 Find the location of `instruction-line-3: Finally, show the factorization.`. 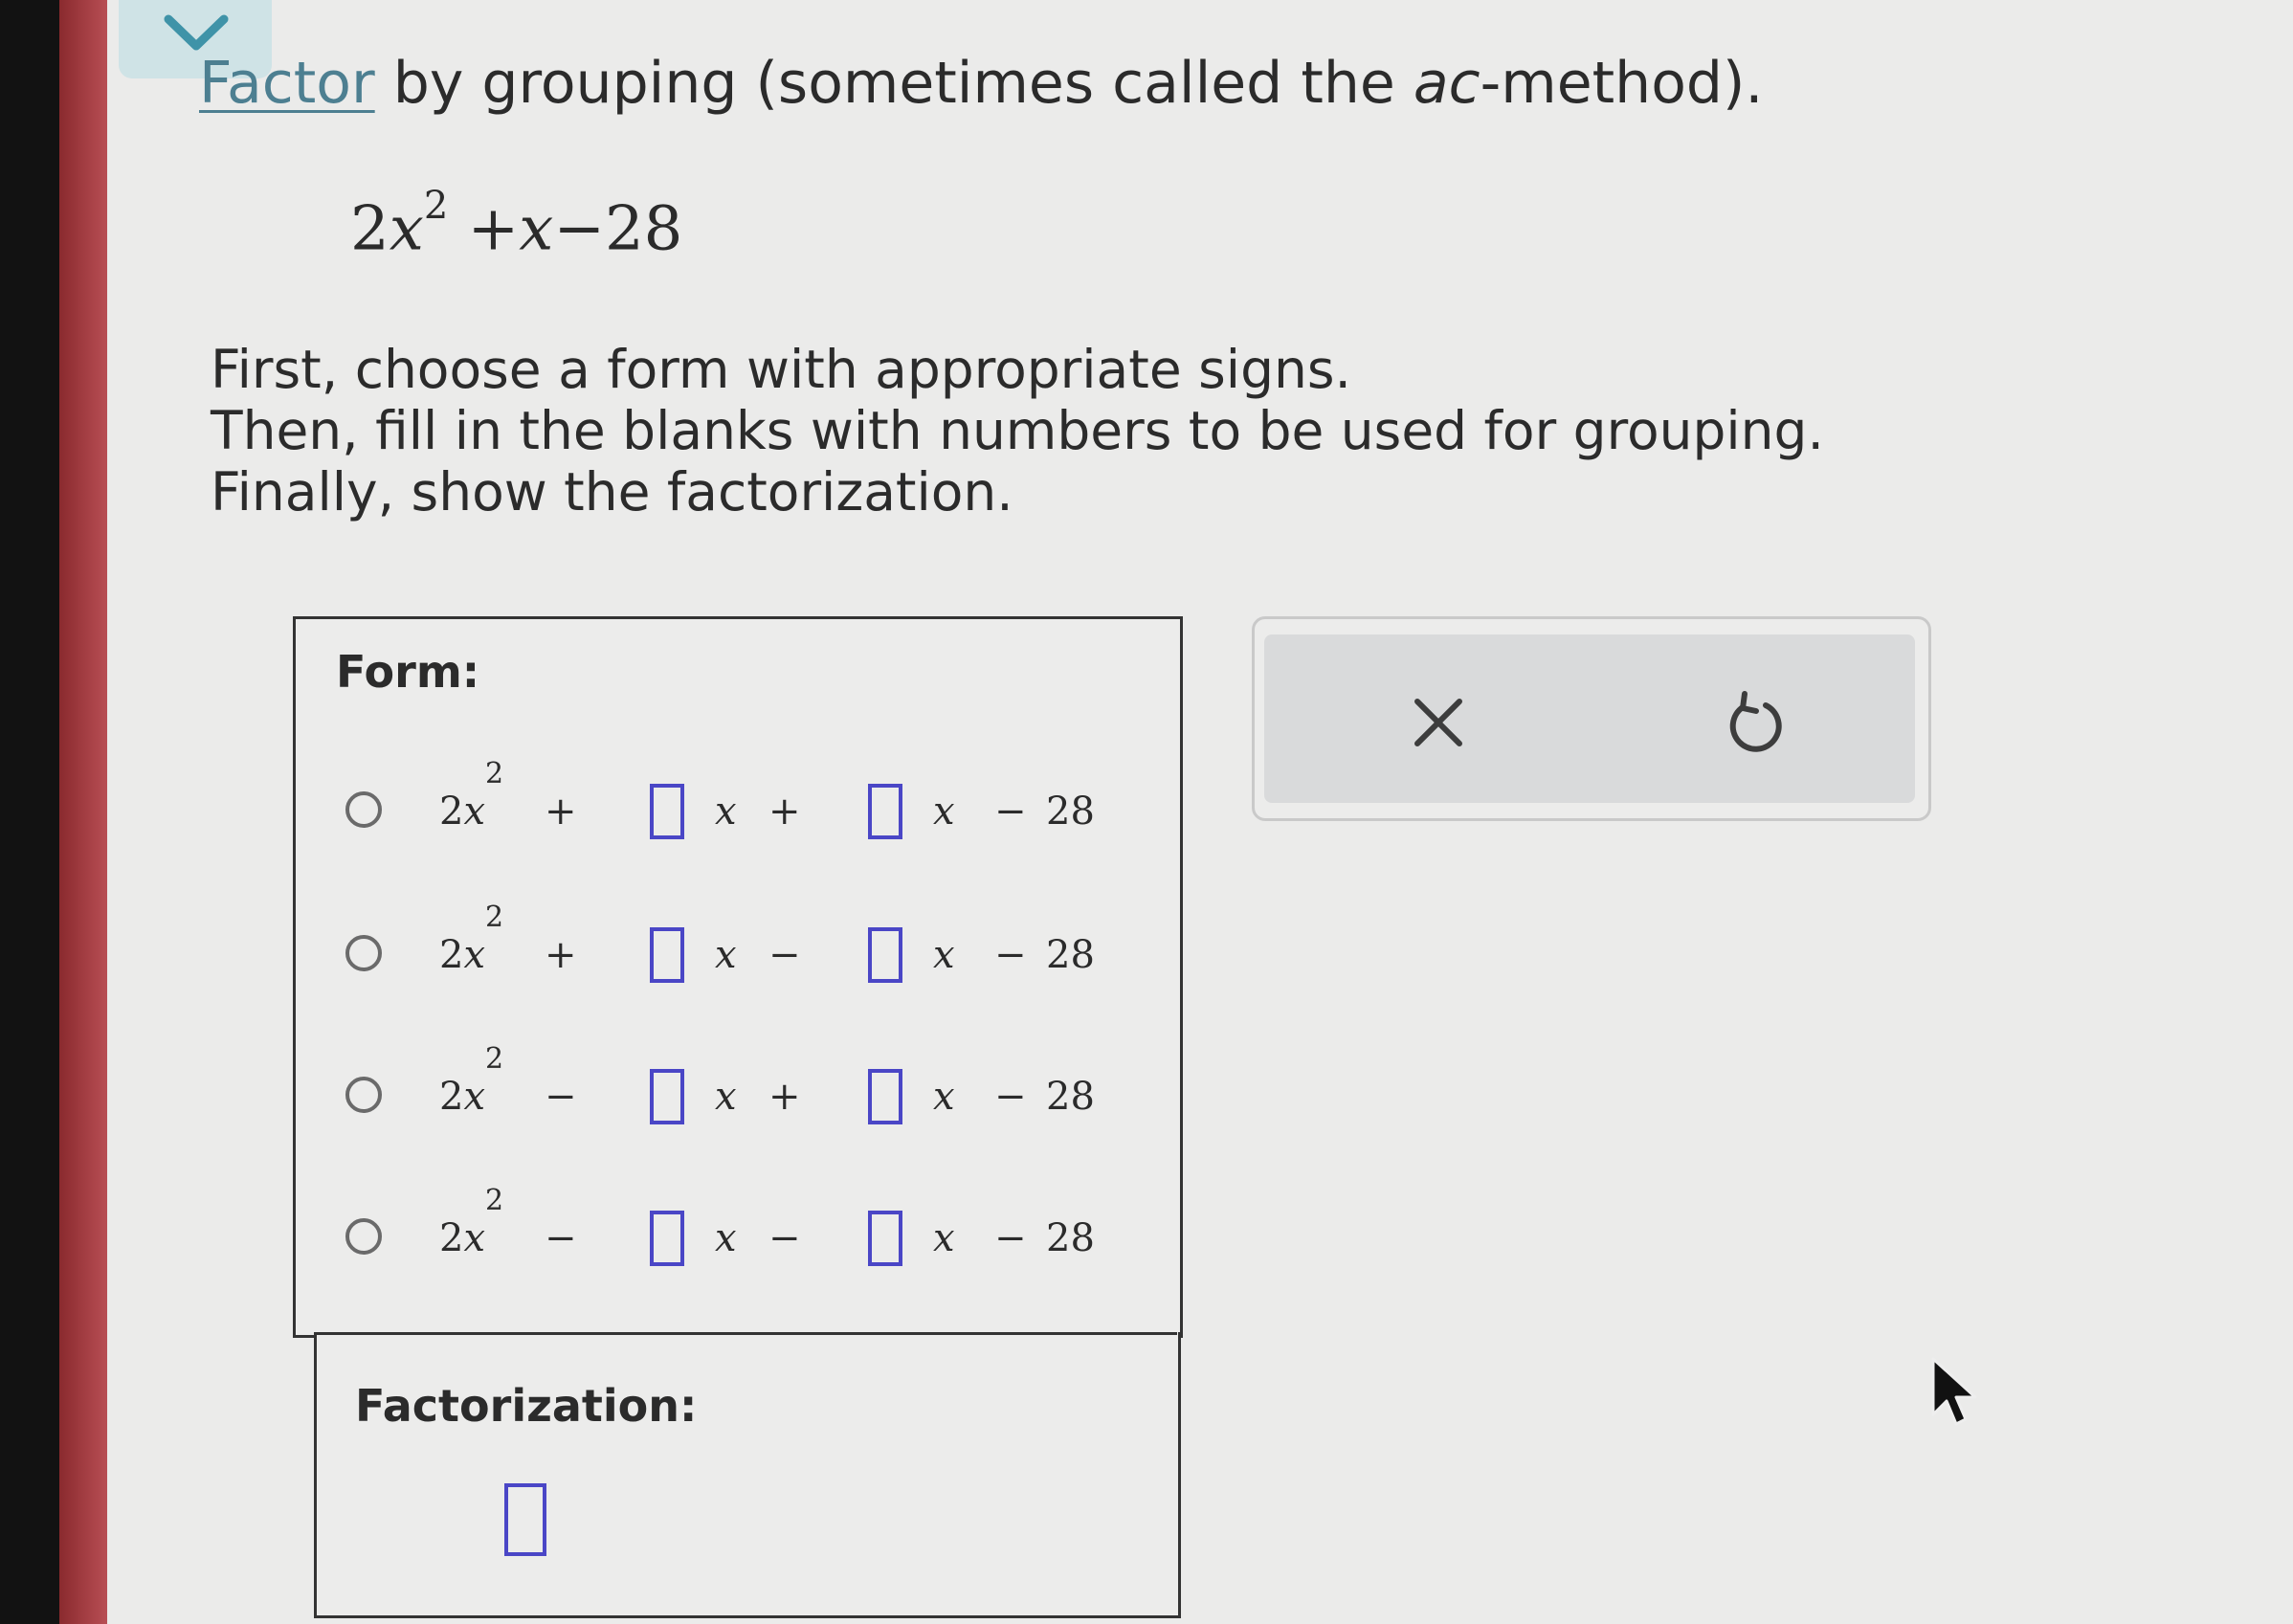

instruction-line-3: Finally, show the factorization. is located at coordinates (612, 492).